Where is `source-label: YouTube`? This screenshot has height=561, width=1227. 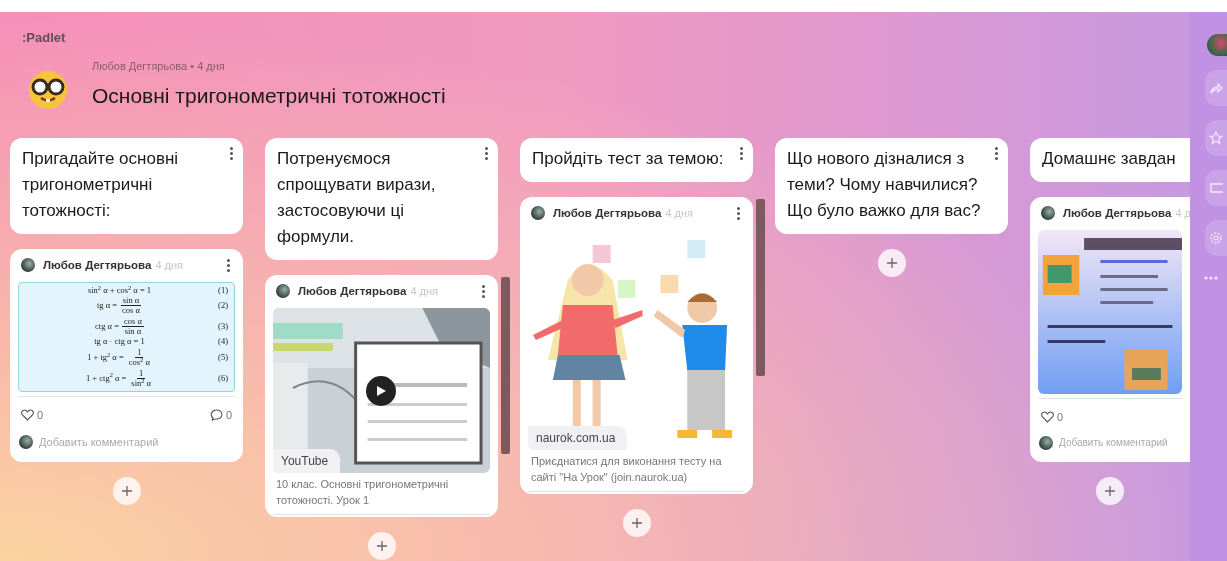
source-label: YouTube is located at coordinates (307, 460).